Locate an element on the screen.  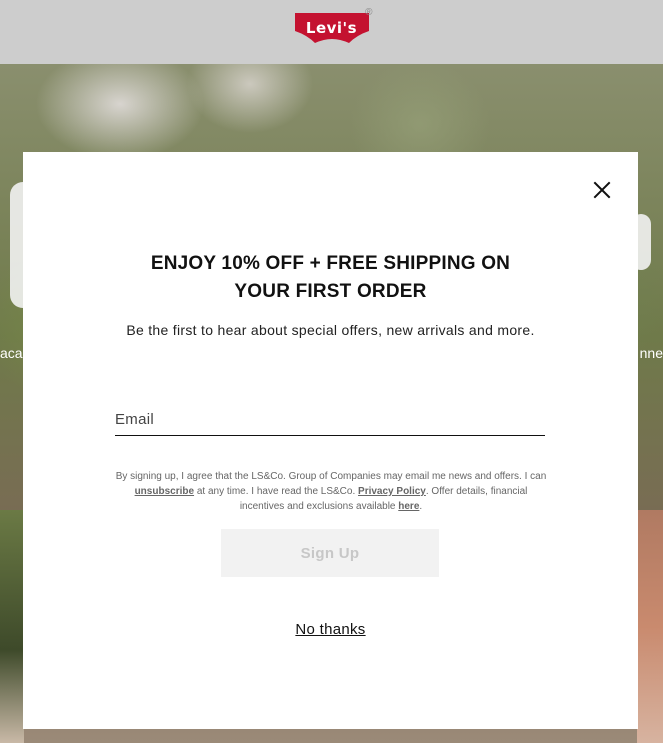
background-image-left is located at coordinates (12, 626).